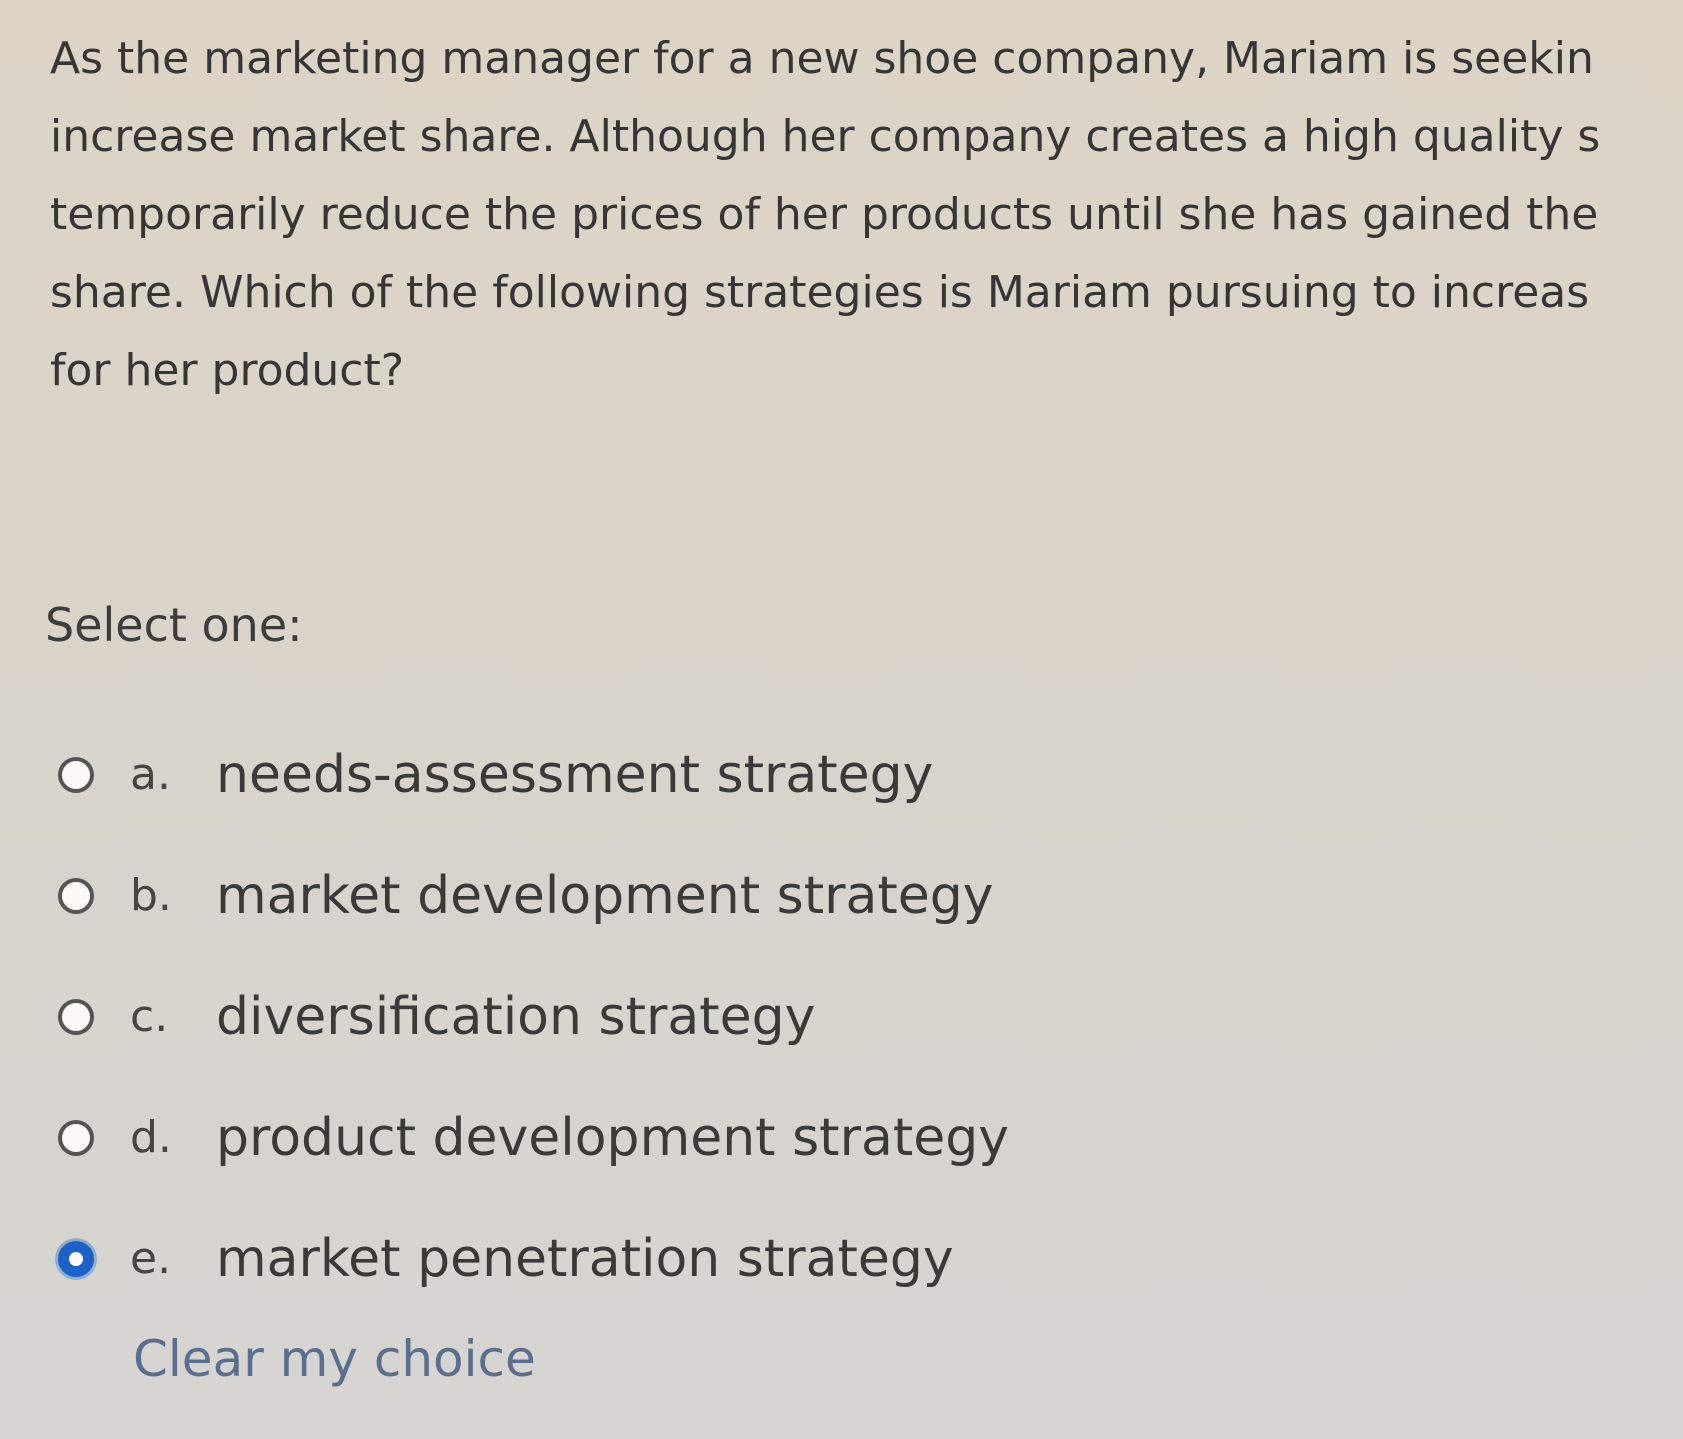 Image resolution: width=1683 pixels, height=1439 pixels. Describe the element at coordinates (76, 1016) in the screenshot. I see `radio-button-c` at that location.